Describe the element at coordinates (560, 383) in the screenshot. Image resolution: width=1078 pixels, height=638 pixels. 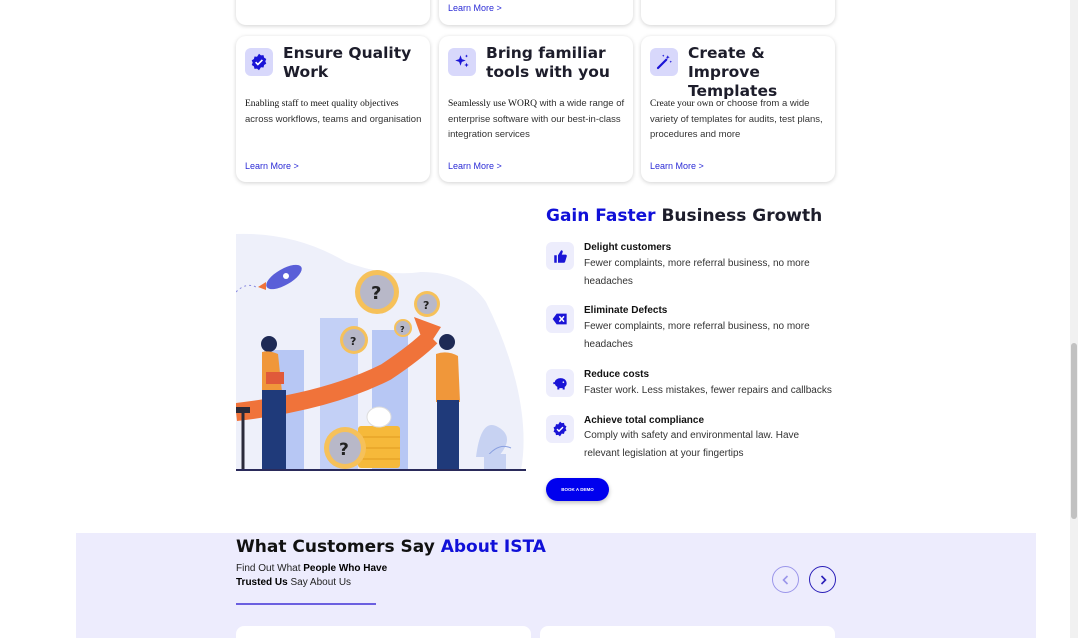
I see `piggy-bank-icon` at that location.